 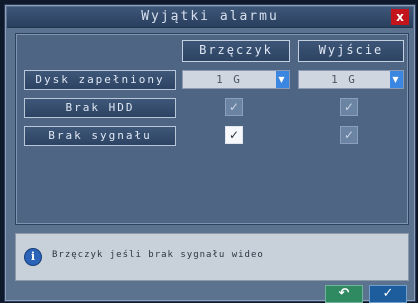 I want to click on no-hdd-output-checkbox: ✓, so click(x=349, y=107).